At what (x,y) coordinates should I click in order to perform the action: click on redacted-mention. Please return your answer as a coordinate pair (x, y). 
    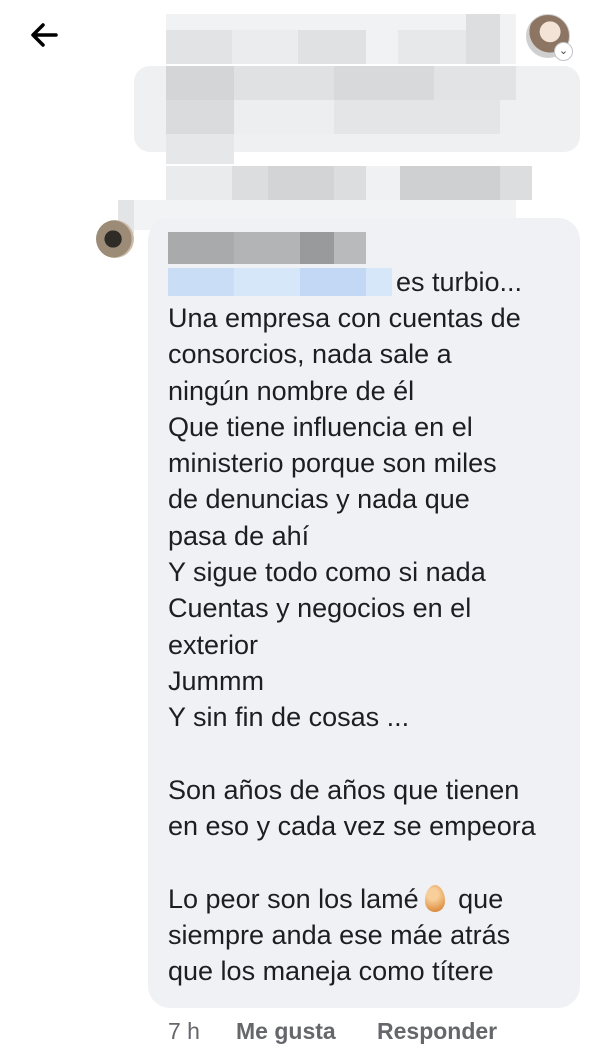
    Looking at the image, I should click on (280, 282).